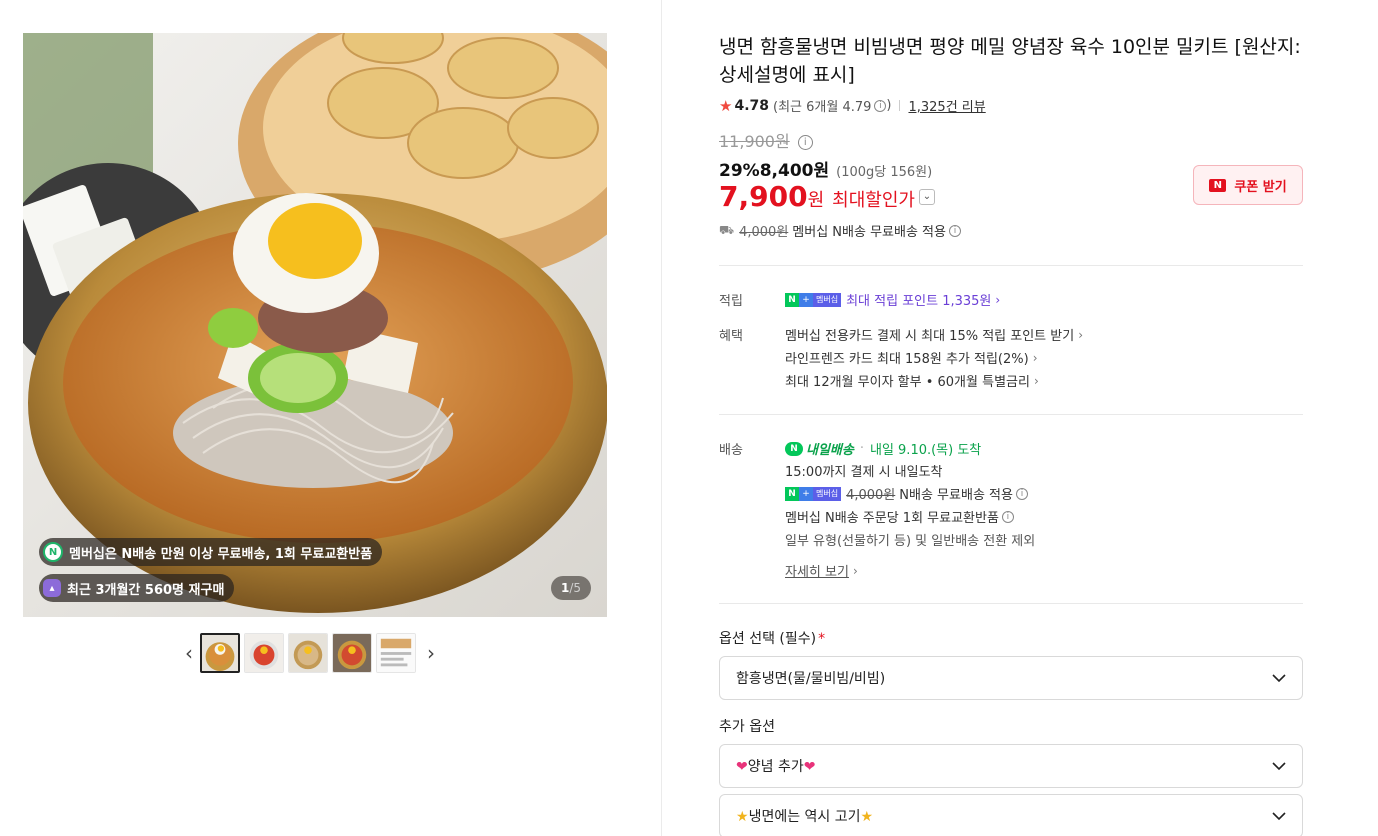  I want to click on detail-link: 자세히 보기, so click(817, 570).